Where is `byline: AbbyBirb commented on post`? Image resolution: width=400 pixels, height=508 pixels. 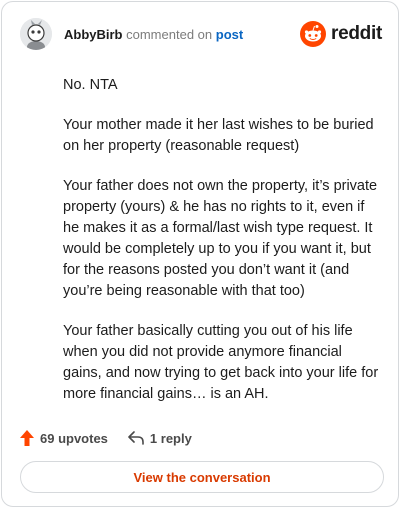 byline: AbbyBirb commented on post is located at coordinates (153, 34).